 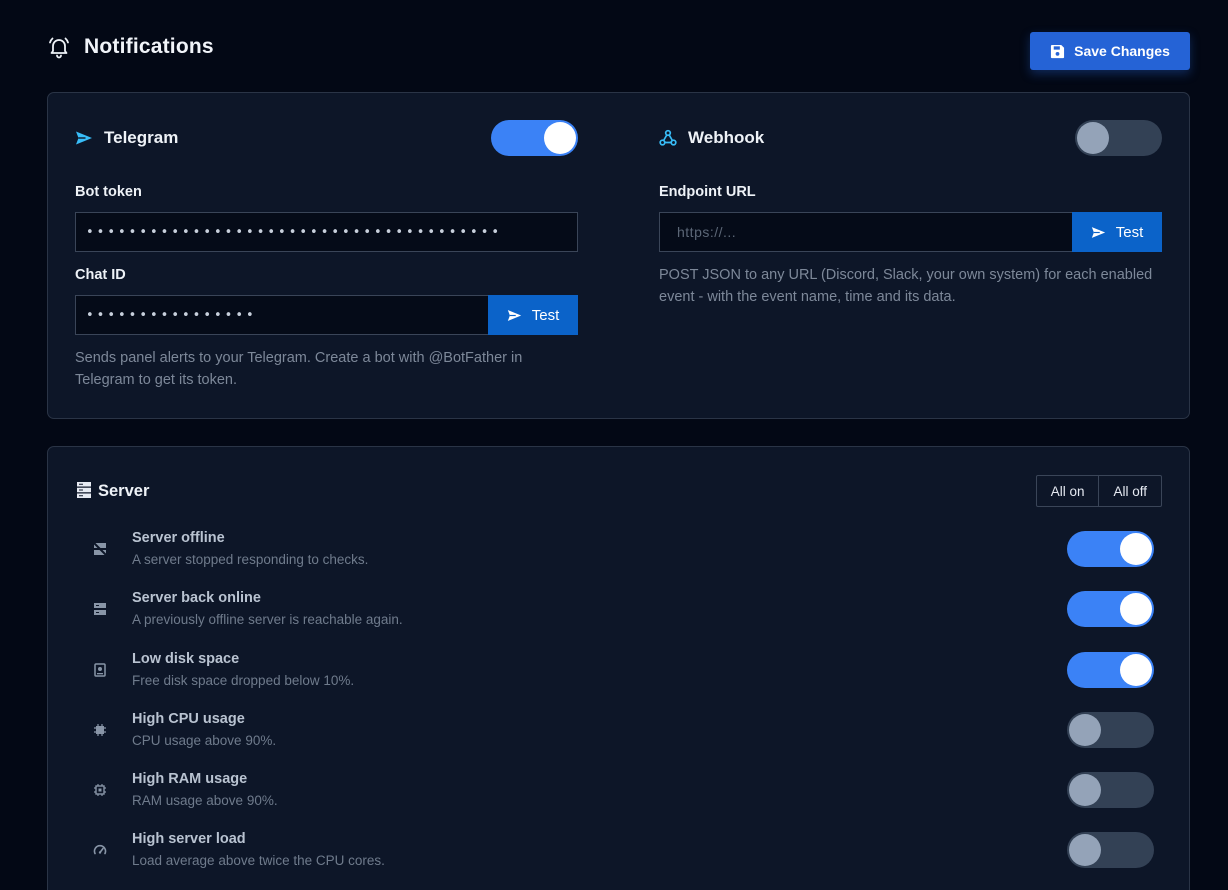 I want to click on gauge-icon, so click(x=100, y=849).